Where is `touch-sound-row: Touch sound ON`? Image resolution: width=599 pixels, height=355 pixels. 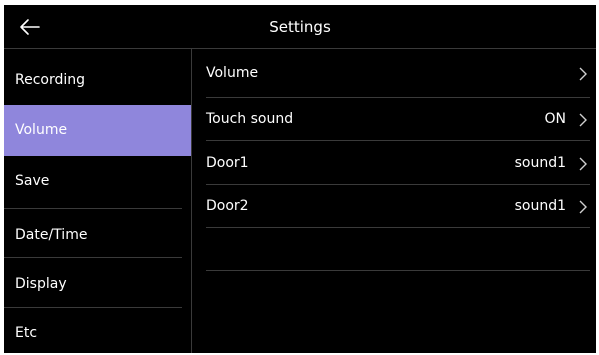
touch-sound-row: Touch sound ON is located at coordinates (398, 119).